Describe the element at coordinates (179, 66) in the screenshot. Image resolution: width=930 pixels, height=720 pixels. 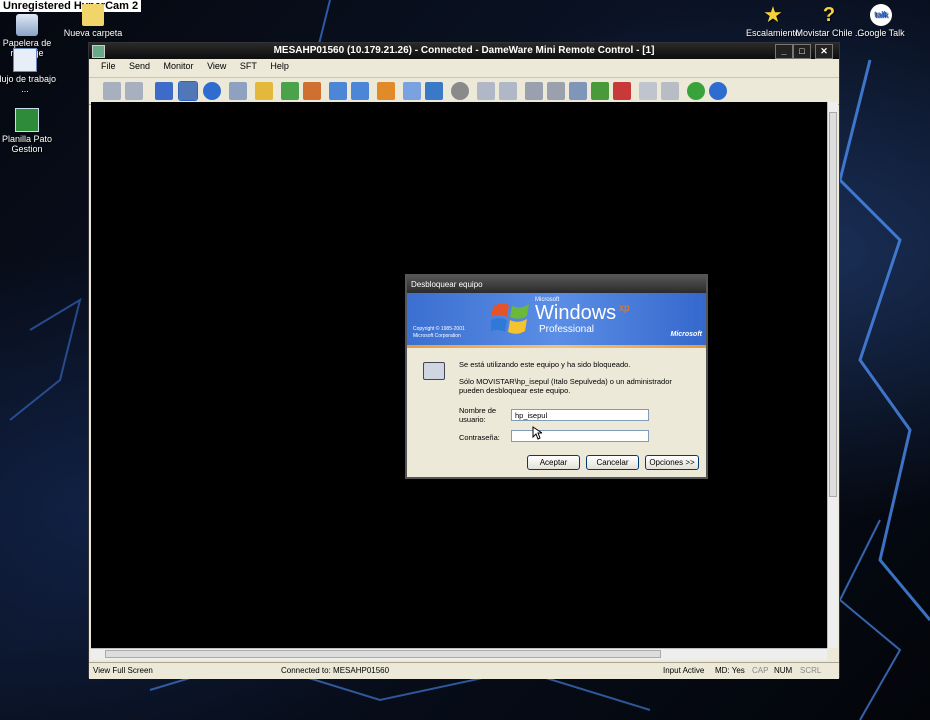
I see `menu-monitor: Monitor` at that location.